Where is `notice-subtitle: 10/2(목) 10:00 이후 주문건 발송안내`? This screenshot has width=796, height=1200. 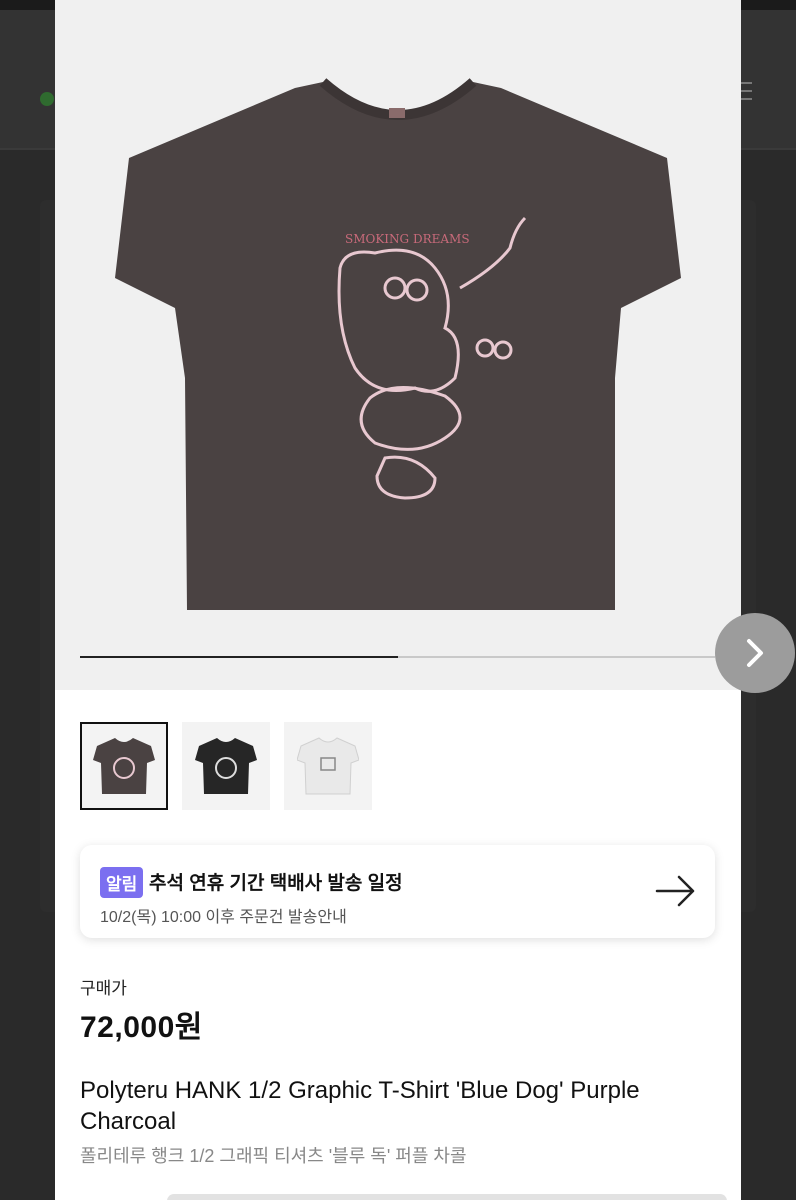
notice-subtitle: 10/2(목) 10:00 이후 주문건 발송안내 is located at coordinates (223, 917).